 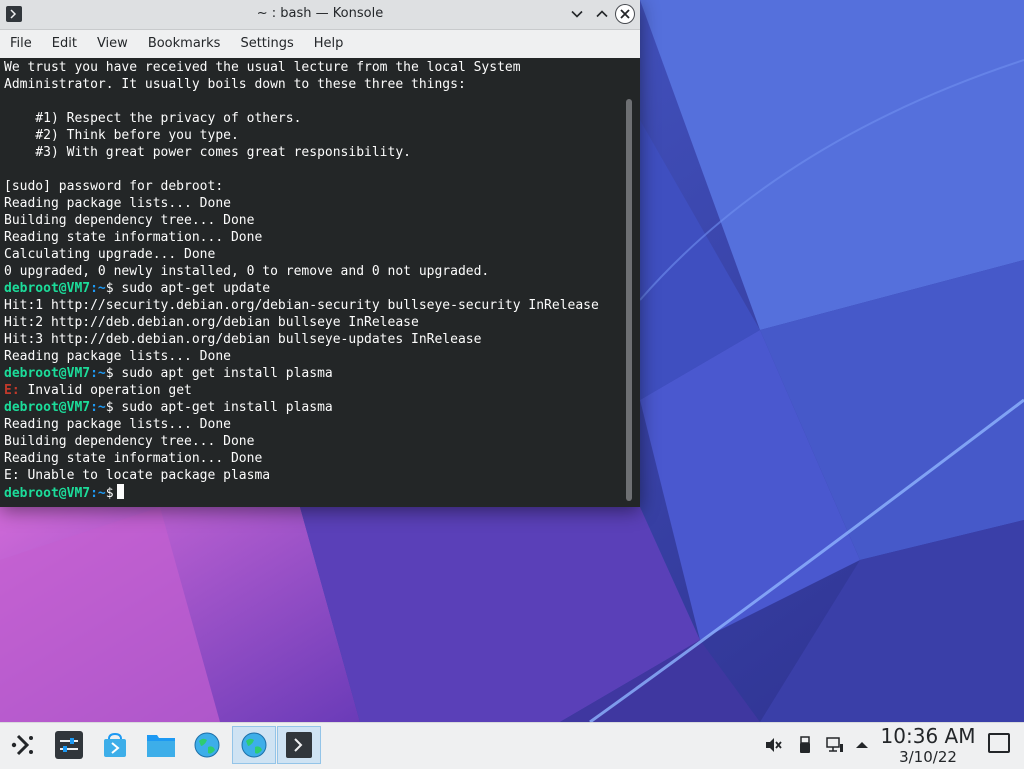 I want to click on prompt-command: sudo apt-get install plasma, so click(x=223, y=407).